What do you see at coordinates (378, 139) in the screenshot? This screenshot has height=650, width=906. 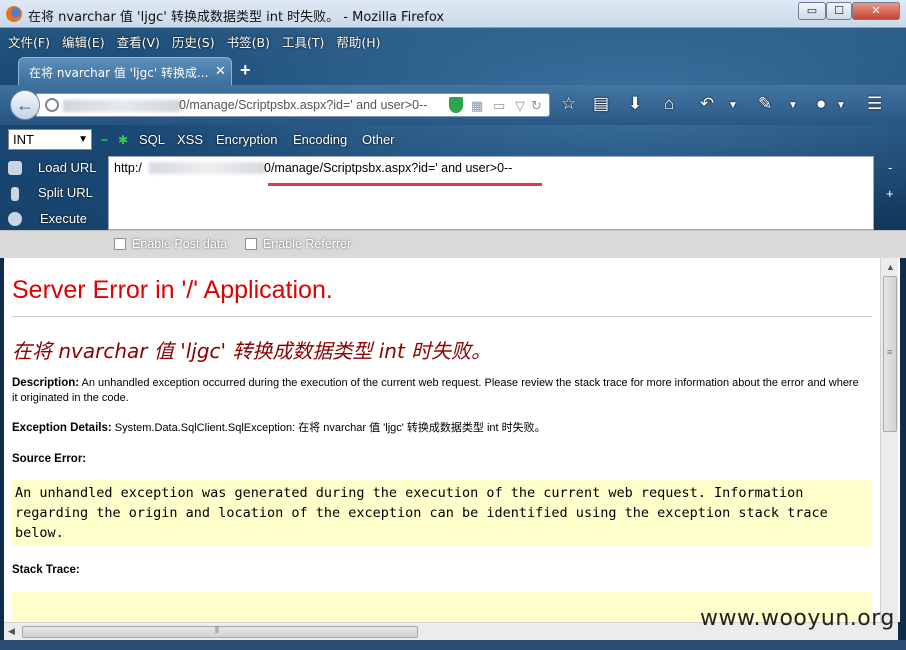 I see `hackbar-menu-other: Other` at bounding box center [378, 139].